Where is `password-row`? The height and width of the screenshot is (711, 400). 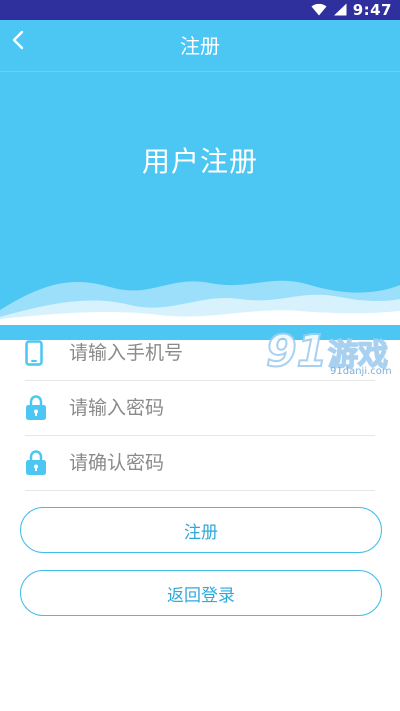 password-row is located at coordinates (200, 408).